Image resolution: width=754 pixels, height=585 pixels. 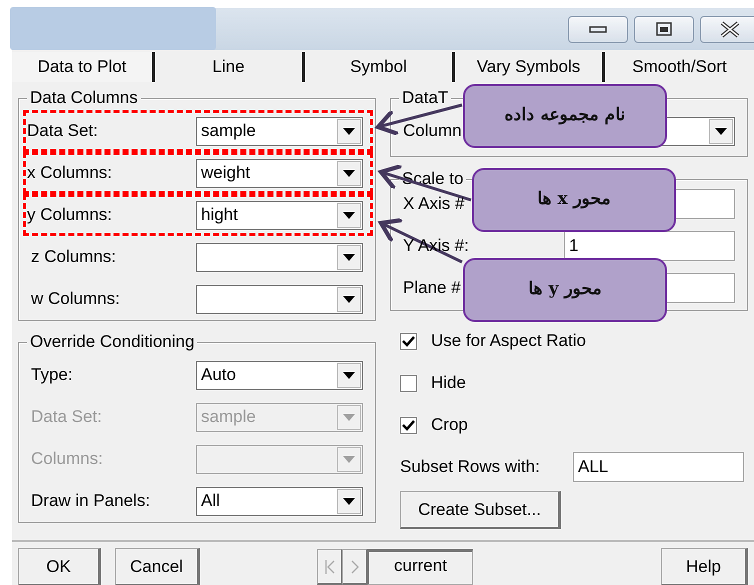 I want to click on field-label: y Columns:, so click(x=69, y=215).